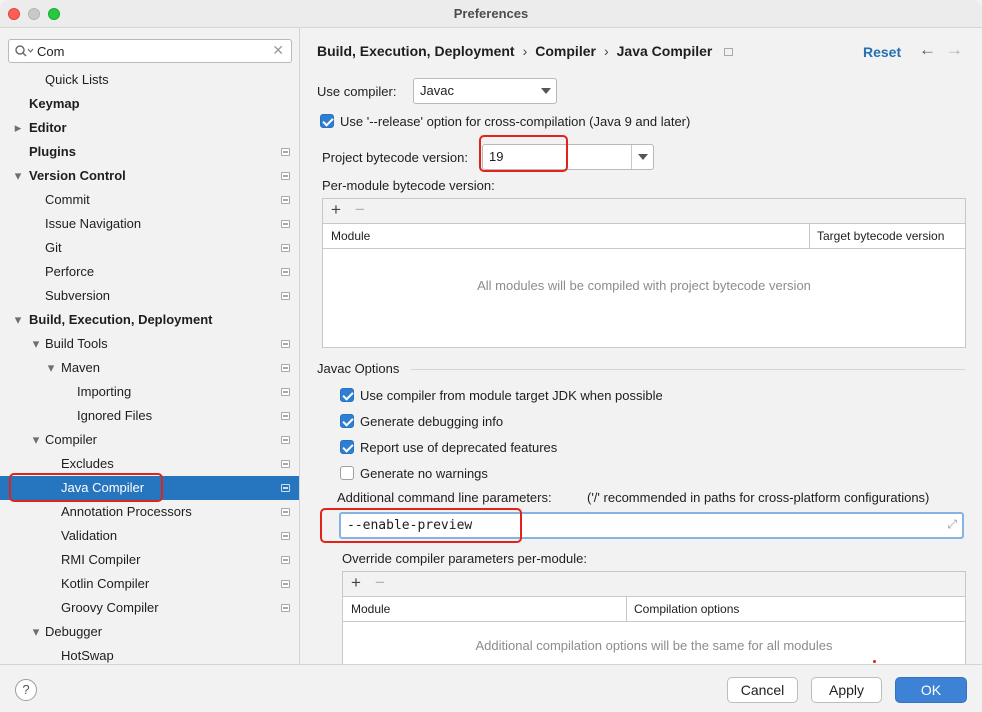 The width and height of the screenshot is (982, 712). What do you see at coordinates (395, 157) in the screenshot?
I see `bytecode-version-label: Project bytecode version:` at bounding box center [395, 157].